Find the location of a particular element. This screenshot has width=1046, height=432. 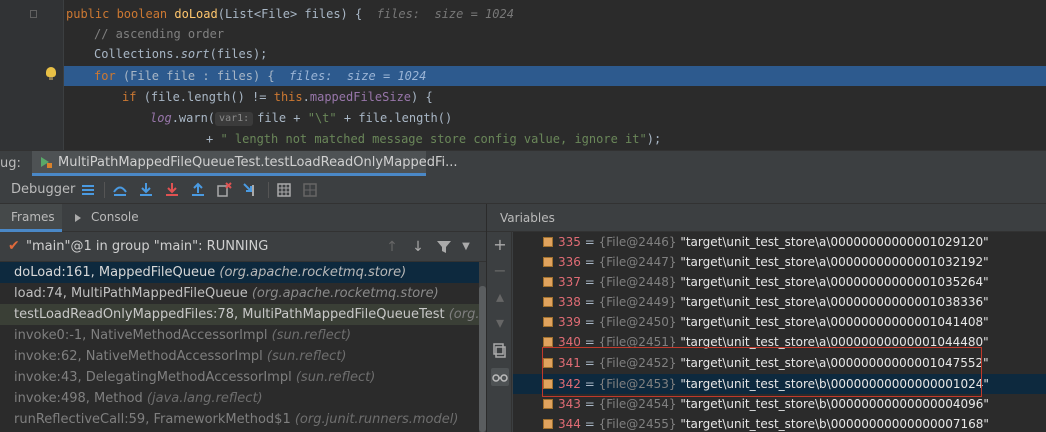

editor-gutter is located at coordinates (32, 75).